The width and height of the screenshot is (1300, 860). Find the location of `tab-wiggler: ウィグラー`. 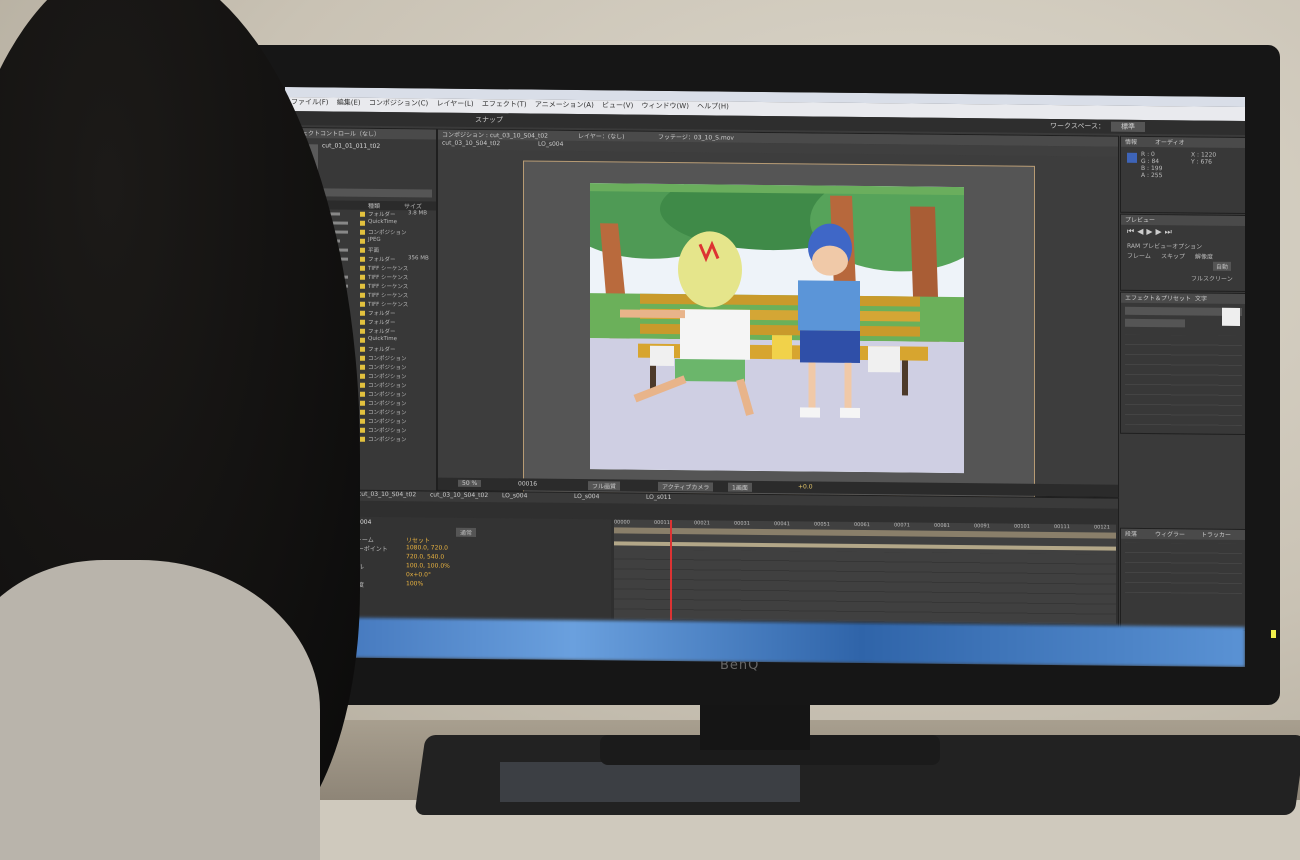

tab-wiggler: ウィグラー is located at coordinates (1170, 533).